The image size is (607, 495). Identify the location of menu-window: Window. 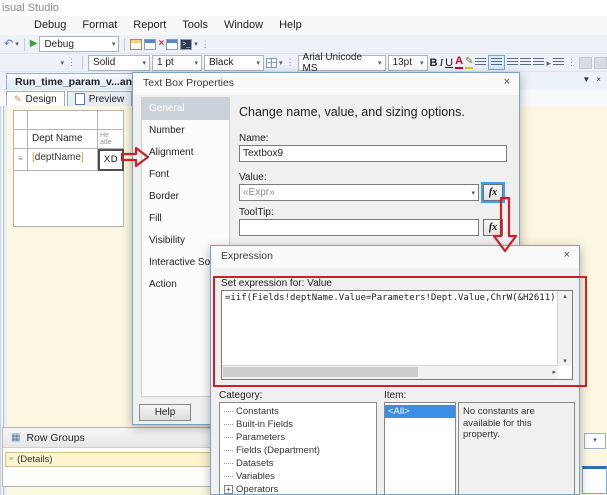
(243, 25).